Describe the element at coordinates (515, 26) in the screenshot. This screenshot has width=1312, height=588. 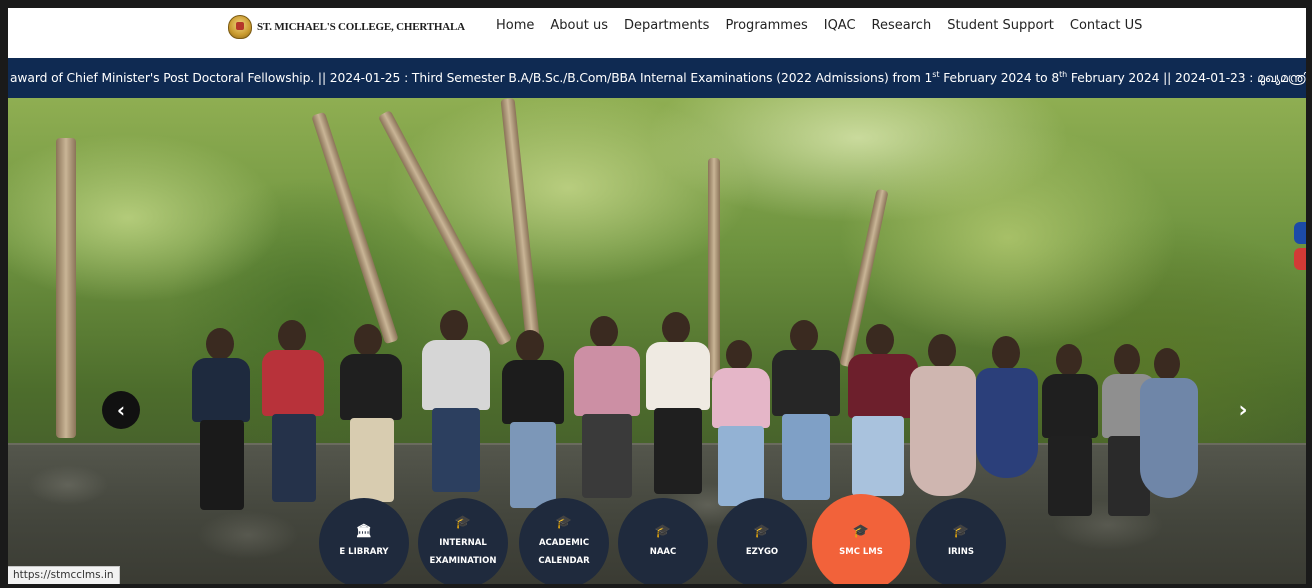
I see `nav-home: Home` at that location.